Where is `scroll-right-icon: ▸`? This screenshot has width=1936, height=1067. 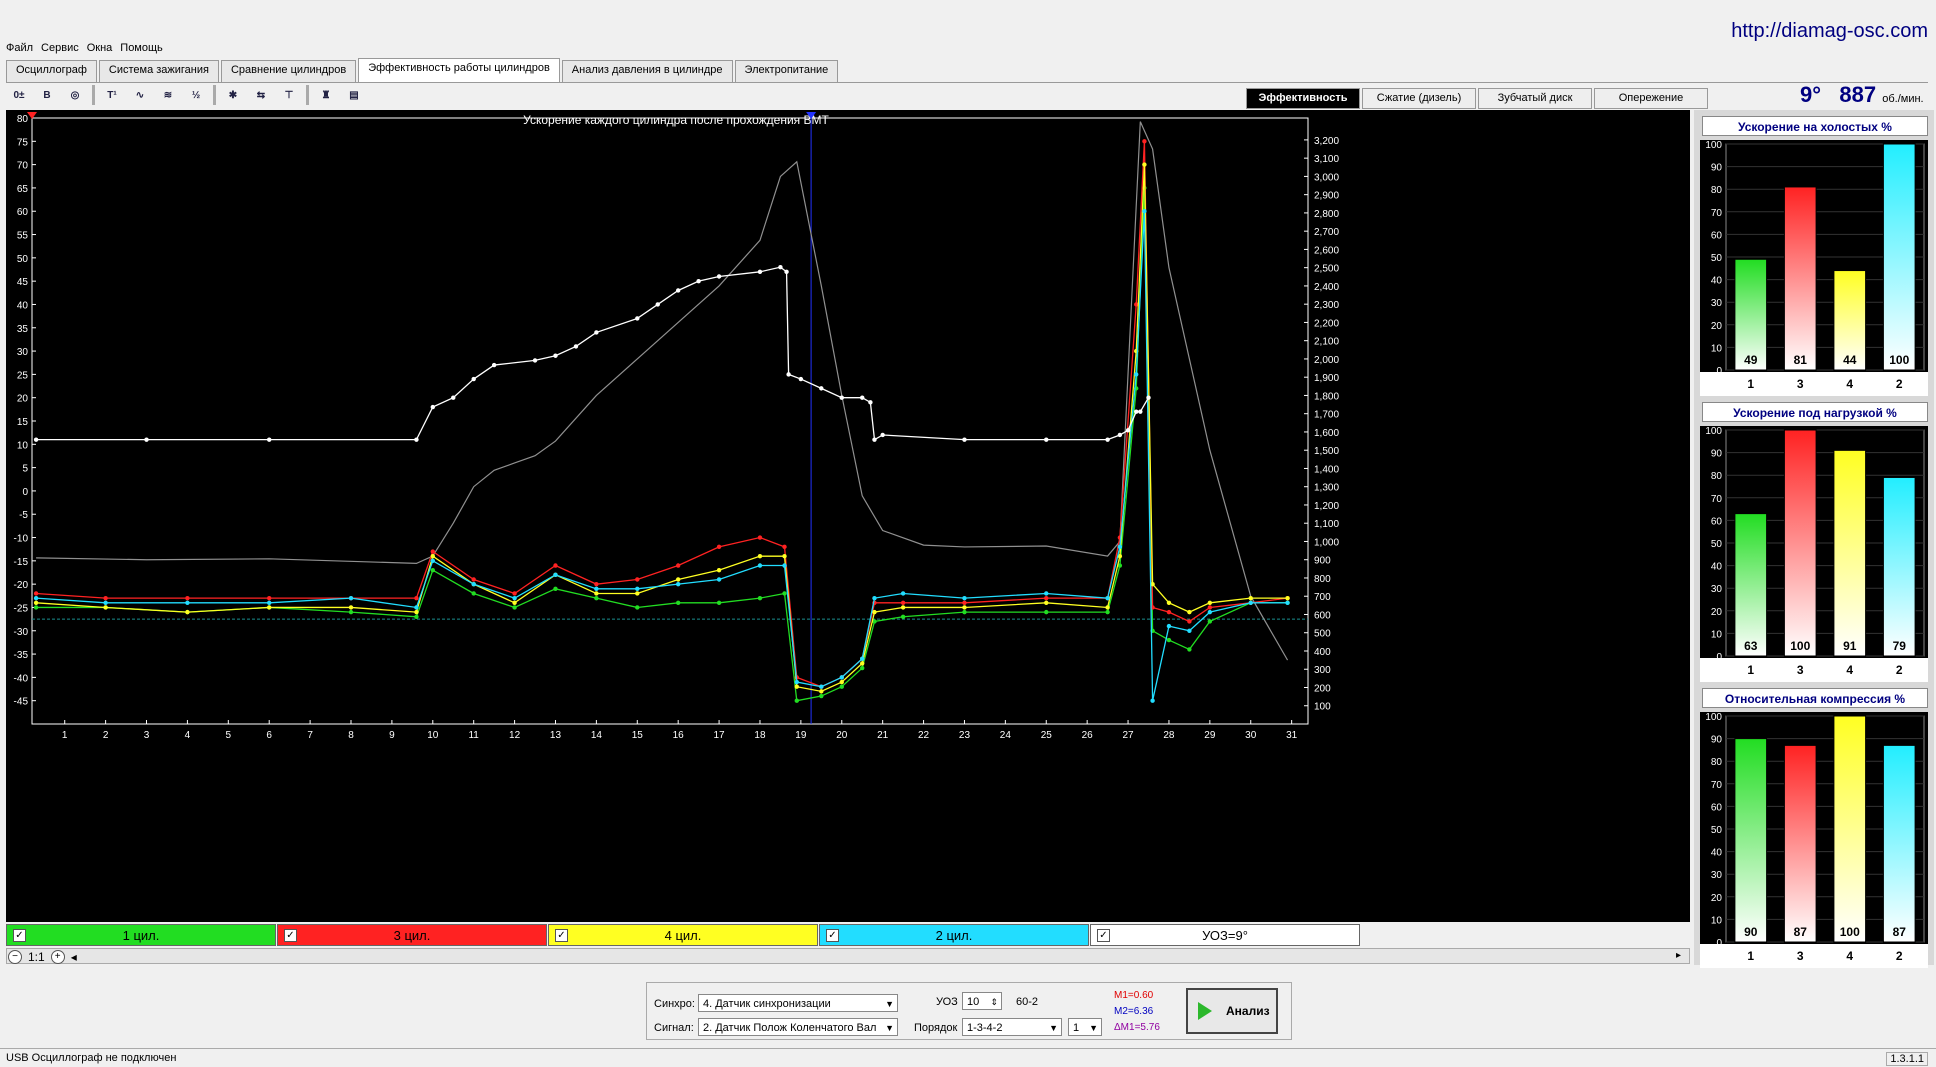 scroll-right-icon: ▸ is located at coordinates (1678, 955).